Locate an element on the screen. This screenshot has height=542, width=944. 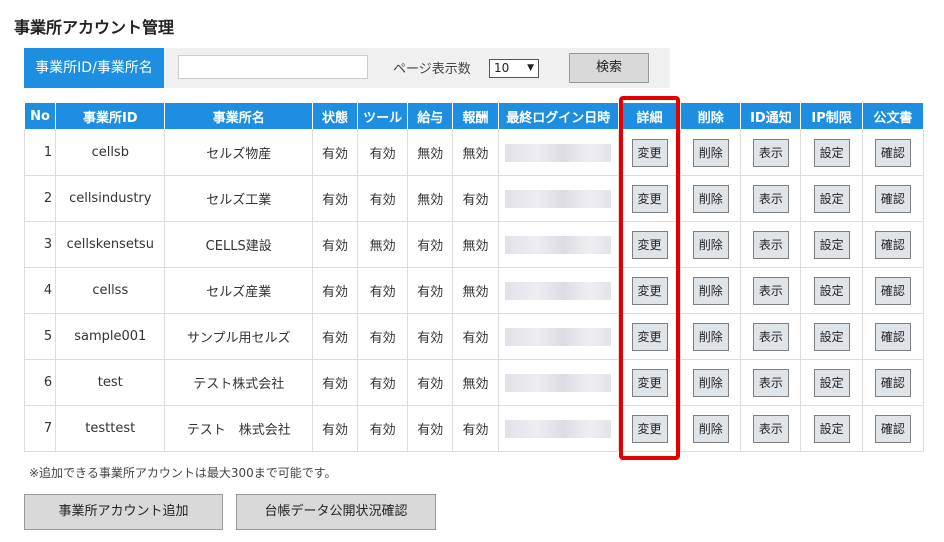
page-title: 事業所アカウント管理 is located at coordinates (94, 27).